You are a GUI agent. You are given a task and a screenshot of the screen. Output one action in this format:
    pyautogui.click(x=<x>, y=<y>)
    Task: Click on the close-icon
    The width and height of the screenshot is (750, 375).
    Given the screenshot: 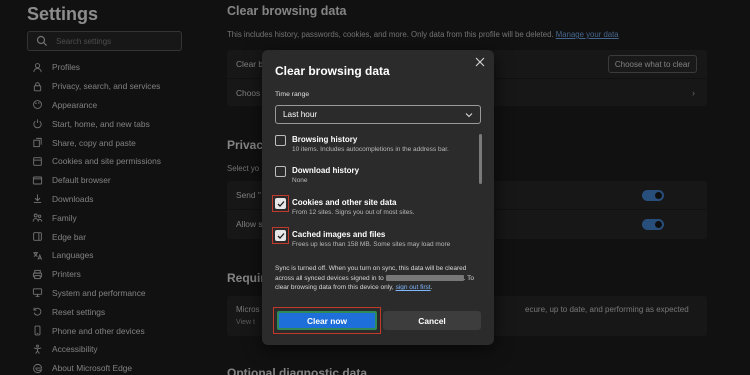 What is the action you would take?
    pyautogui.click(x=480, y=62)
    